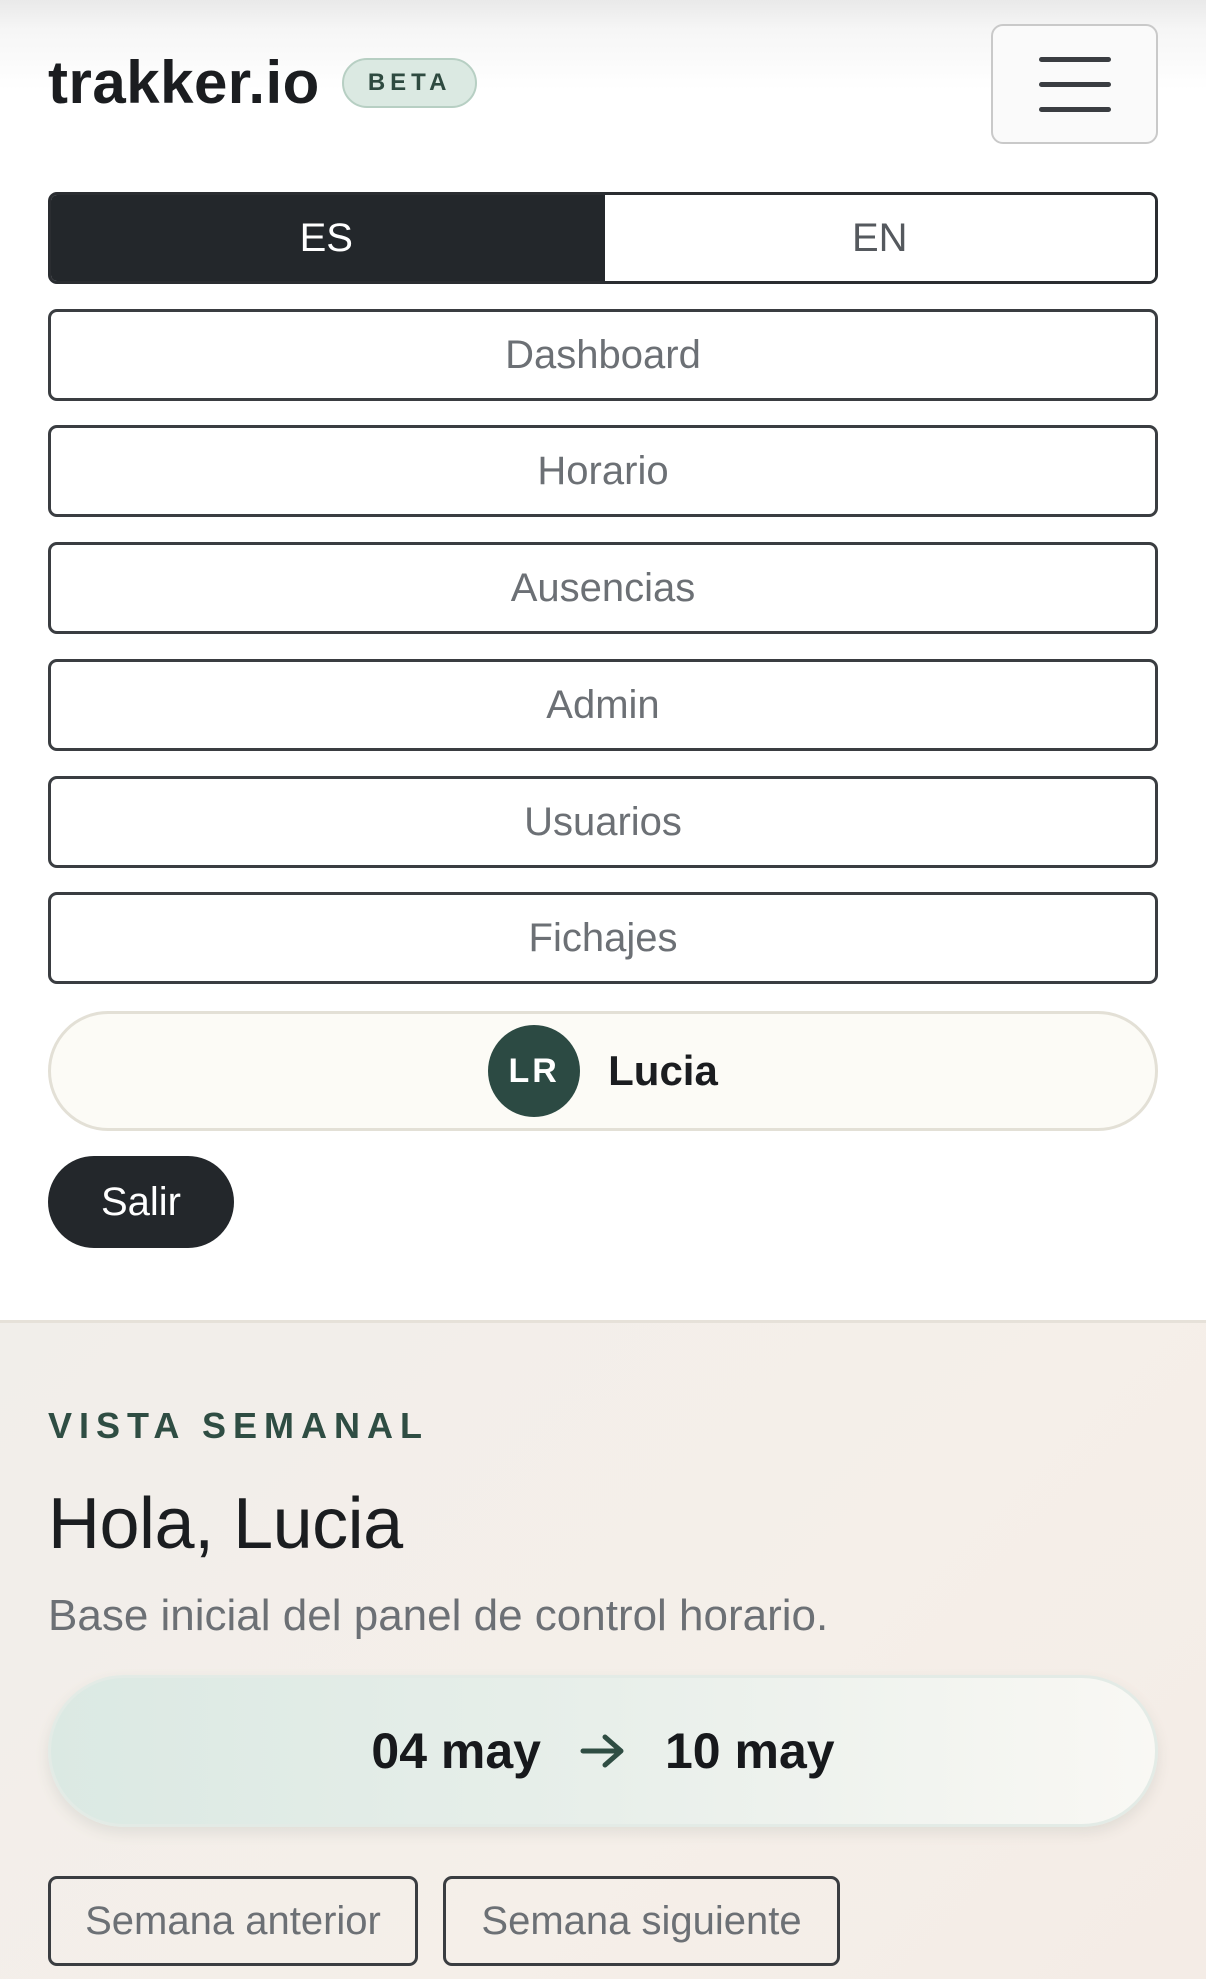 The height and width of the screenshot is (1979, 1206). I want to click on next-week-button: Semana siguiente, so click(641, 1921).